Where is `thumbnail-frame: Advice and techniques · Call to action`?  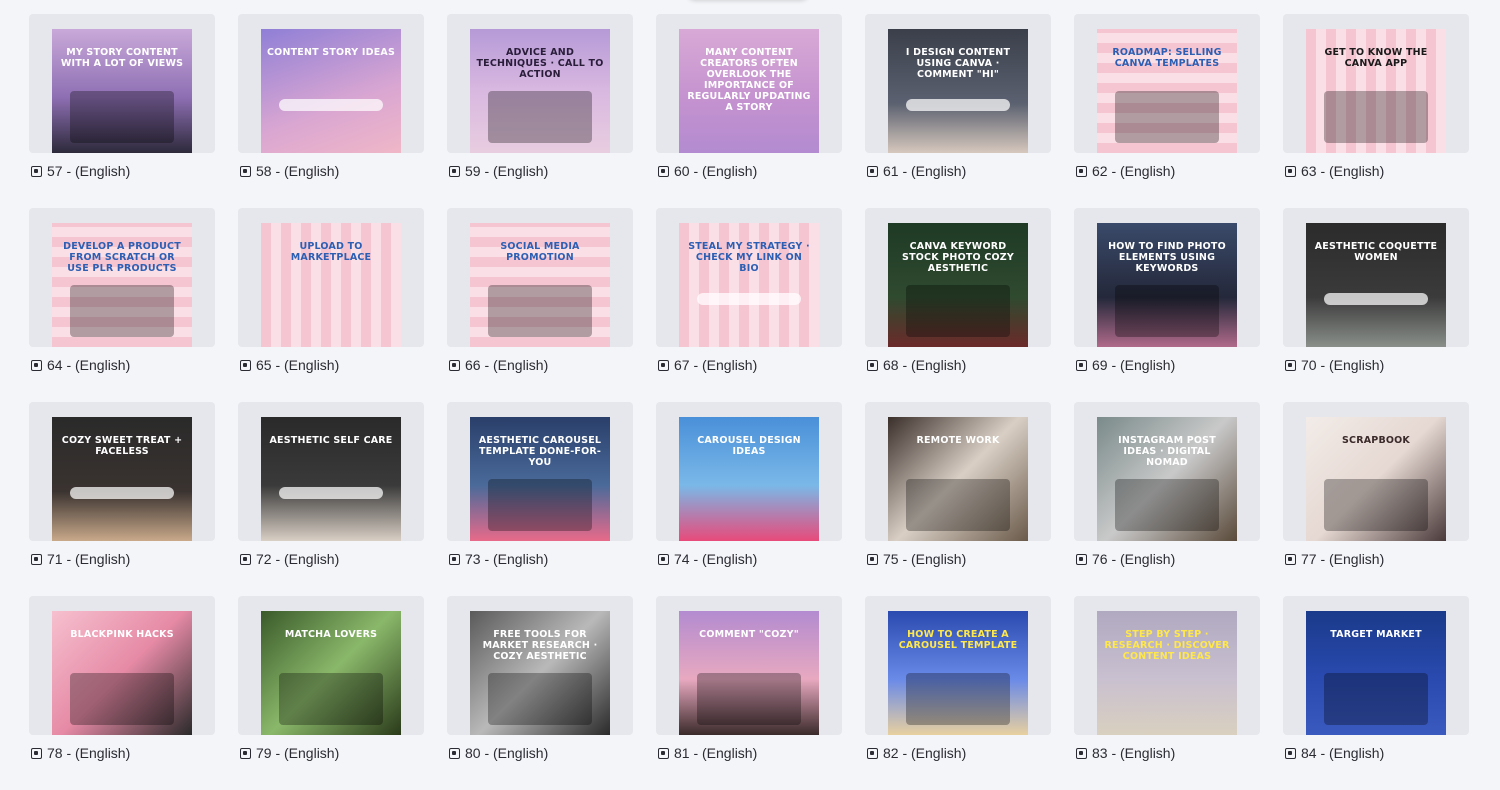
thumbnail-frame: Advice and techniques · Call to action is located at coordinates (540, 83).